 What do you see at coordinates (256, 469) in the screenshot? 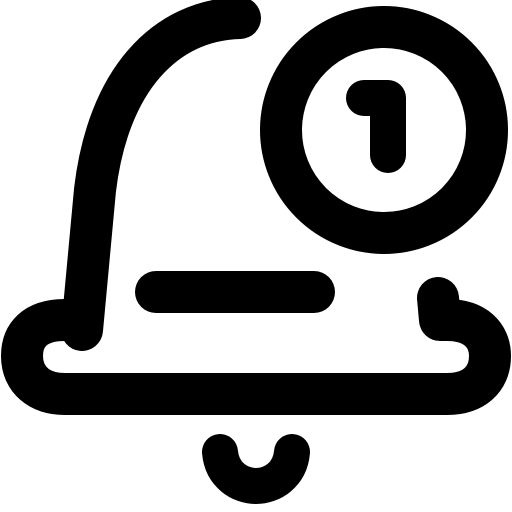
I see `bell-clapper` at bounding box center [256, 469].